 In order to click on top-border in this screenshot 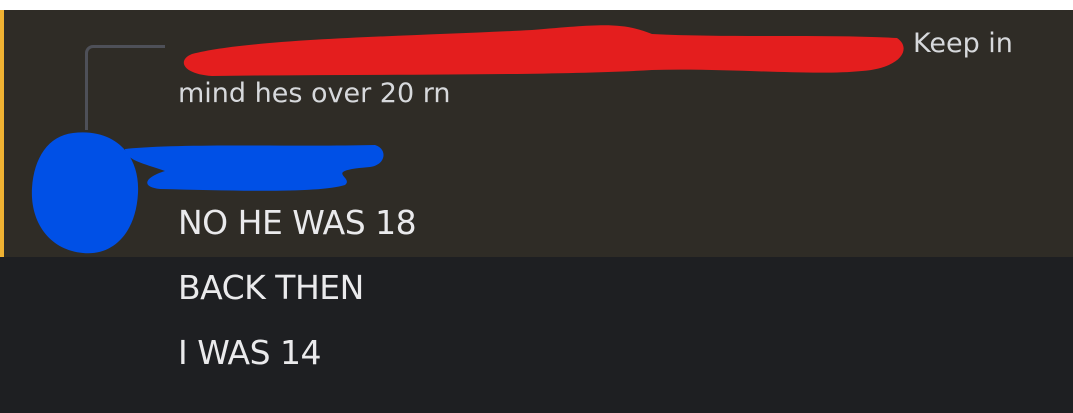, I will do `click(536, 5)`.